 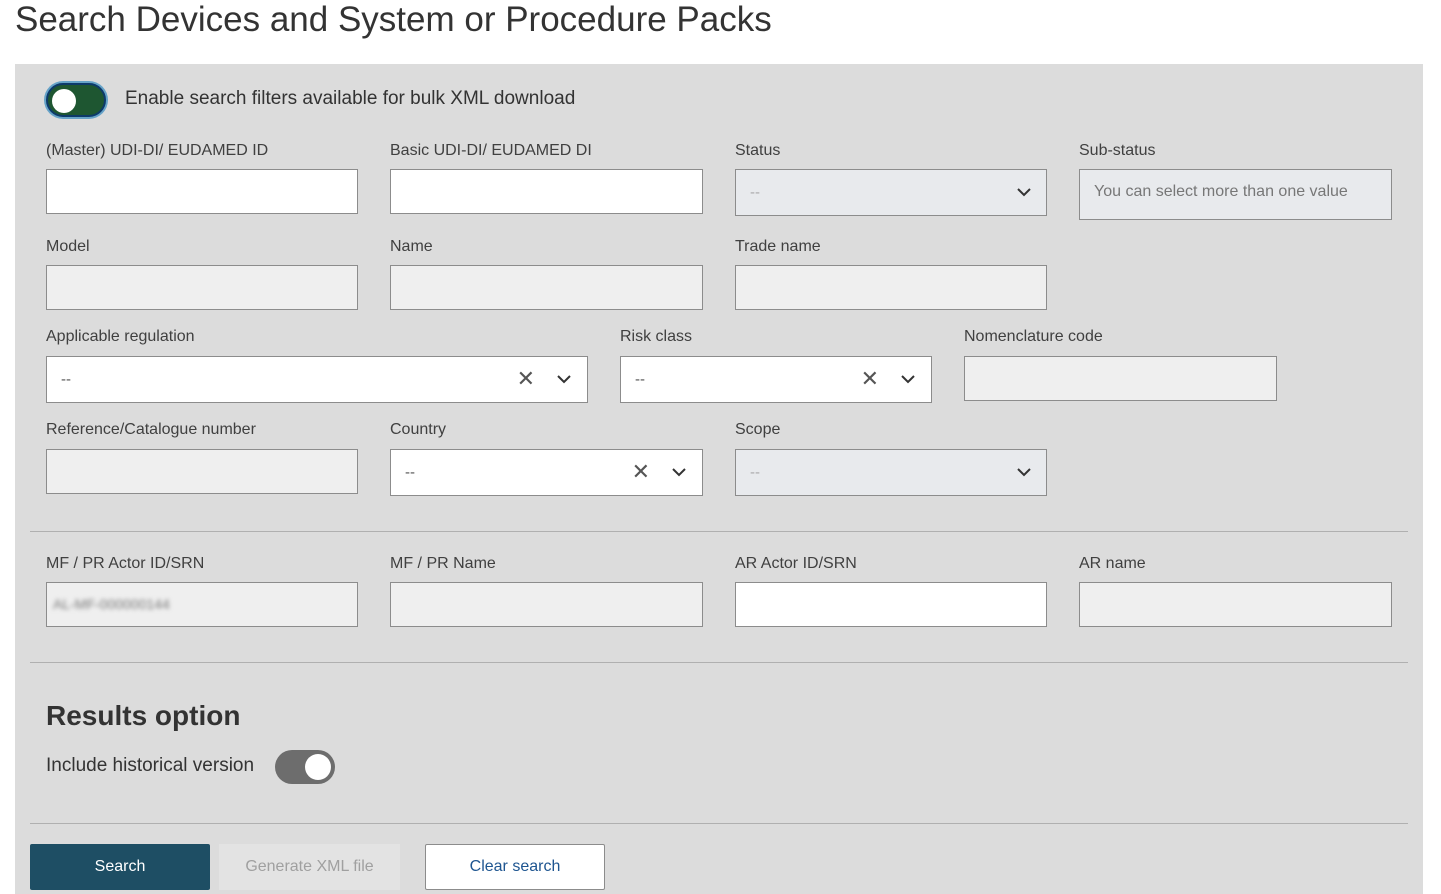 What do you see at coordinates (891, 192) in the screenshot?
I see `status-select: --` at bounding box center [891, 192].